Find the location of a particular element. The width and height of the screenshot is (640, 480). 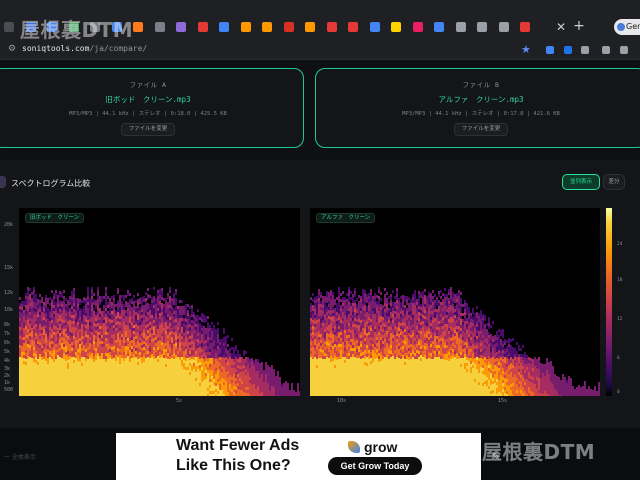

colorbar is located at coordinates (609, 302).